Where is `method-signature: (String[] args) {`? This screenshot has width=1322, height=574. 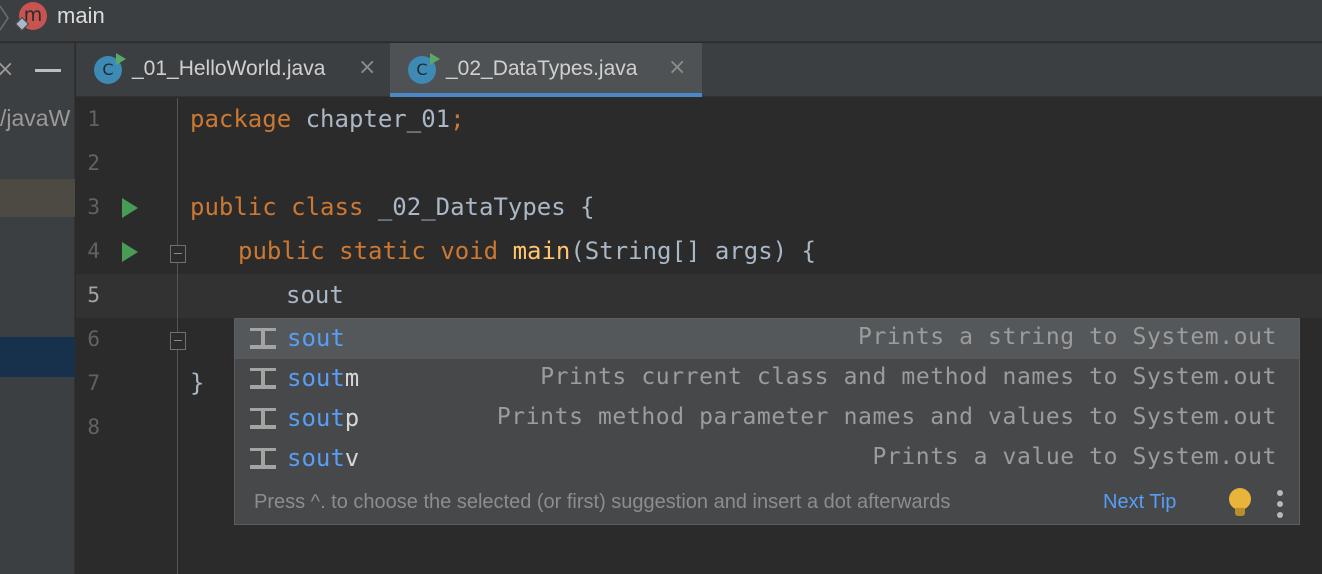
method-signature: (String[] args) { is located at coordinates (693, 251).